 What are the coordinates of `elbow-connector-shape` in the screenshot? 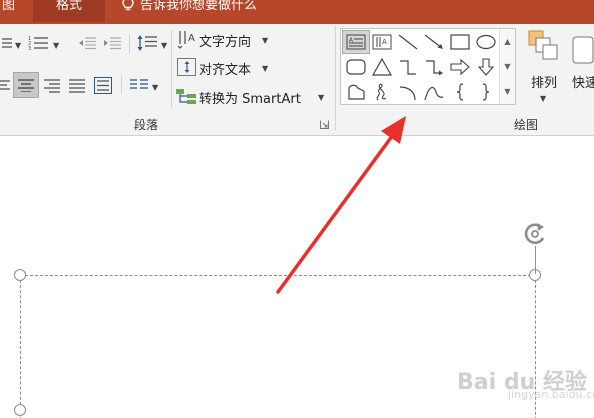 It's located at (408, 67).